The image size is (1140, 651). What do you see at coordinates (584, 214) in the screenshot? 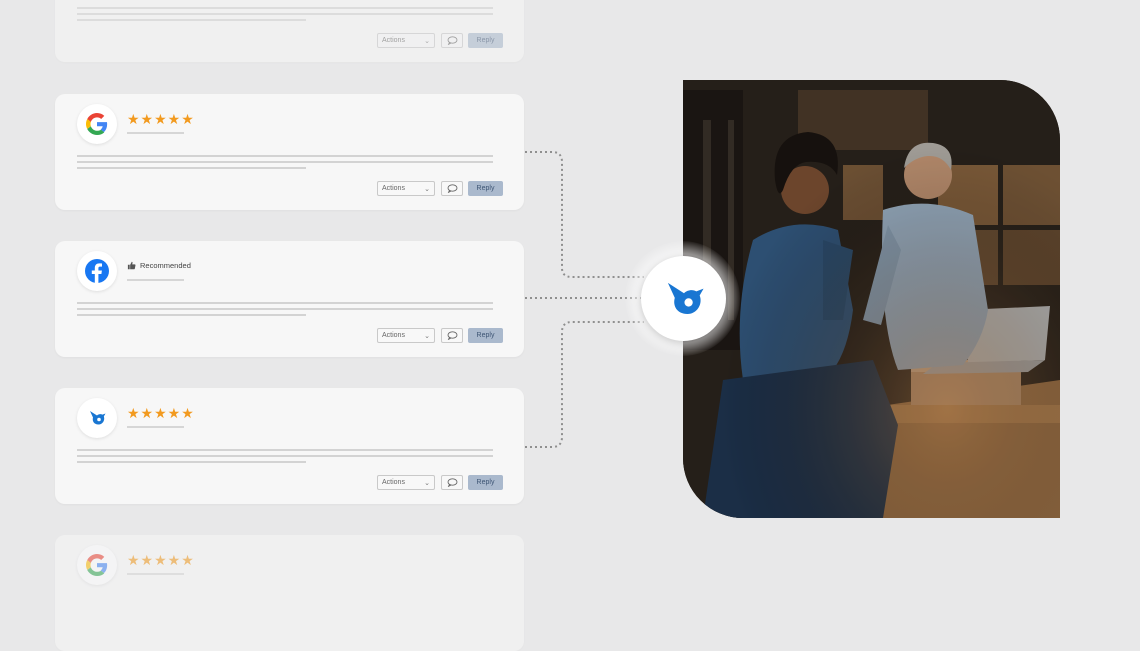
I see `connector-line-top` at bounding box center [584, 214].